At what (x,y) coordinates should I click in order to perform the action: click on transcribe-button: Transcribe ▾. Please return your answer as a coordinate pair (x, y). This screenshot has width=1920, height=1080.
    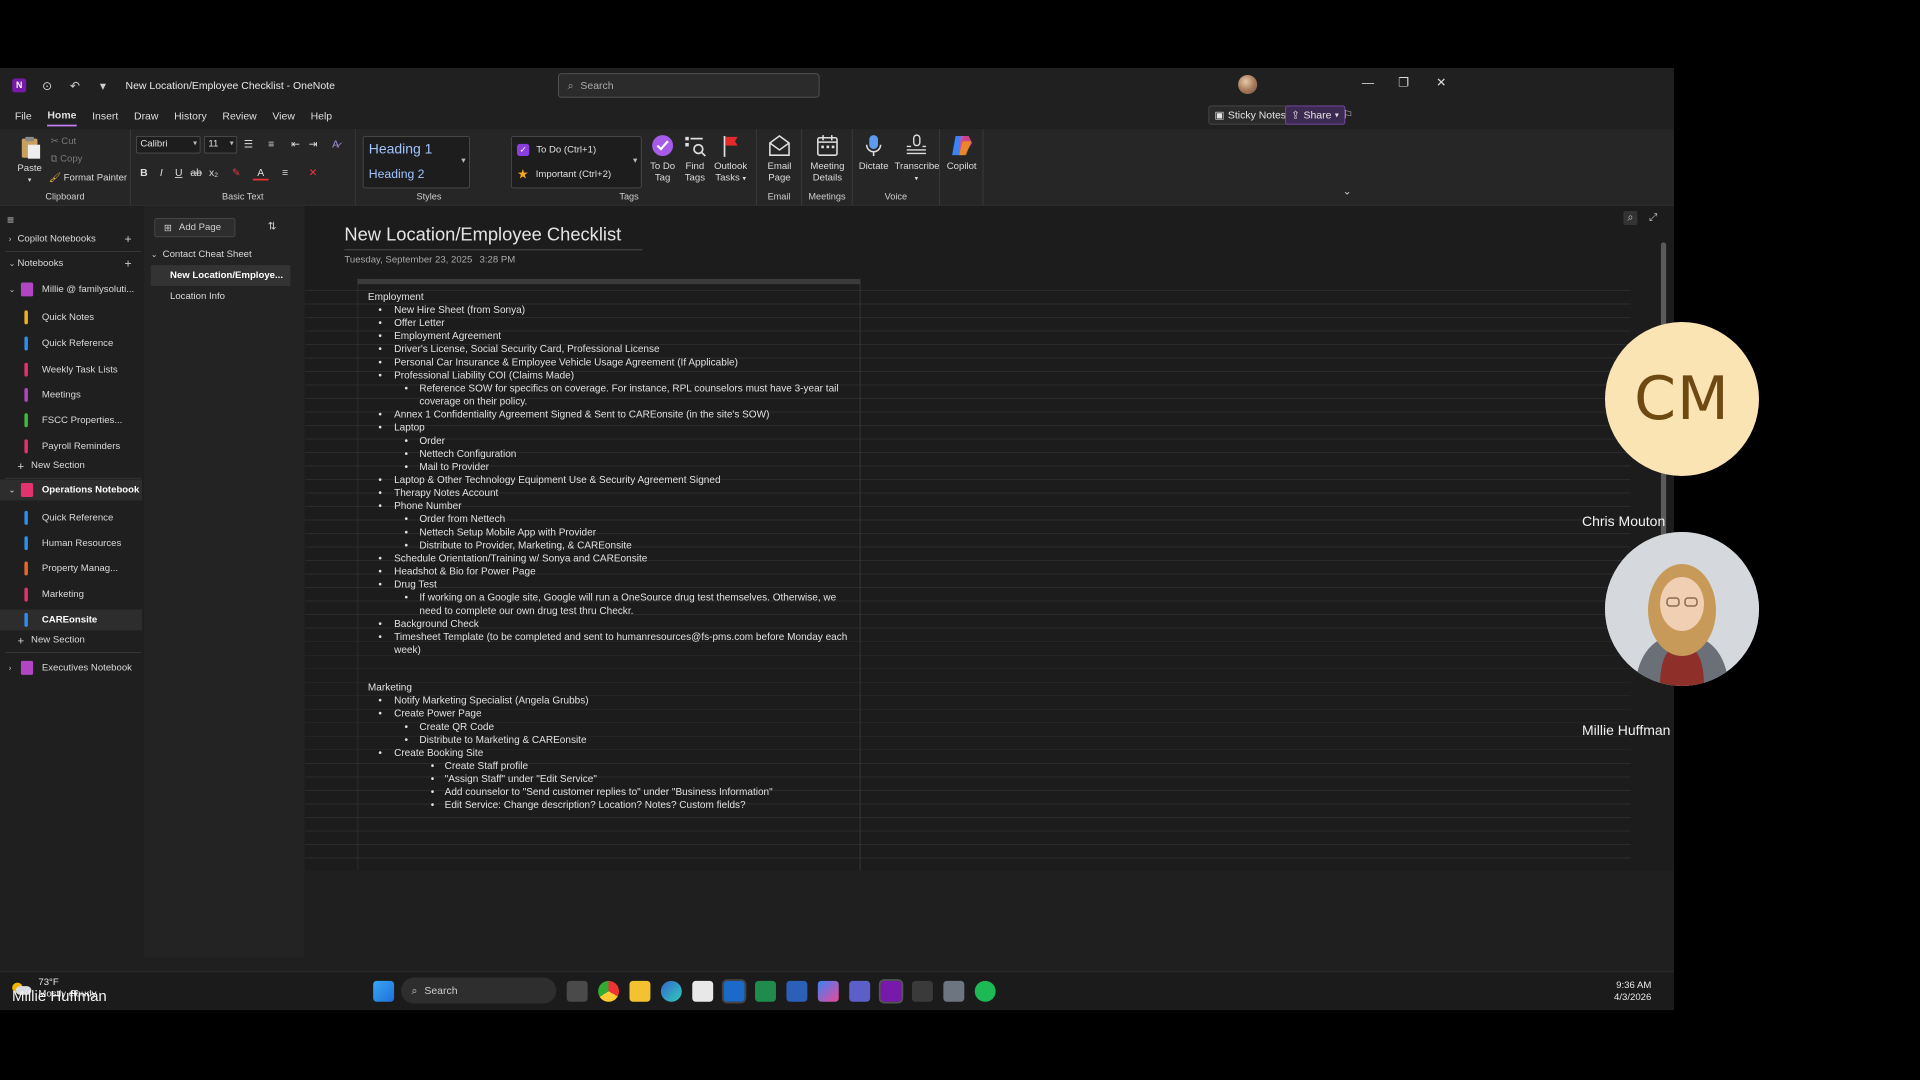
    Looking at the image, I should click on (917, 158).